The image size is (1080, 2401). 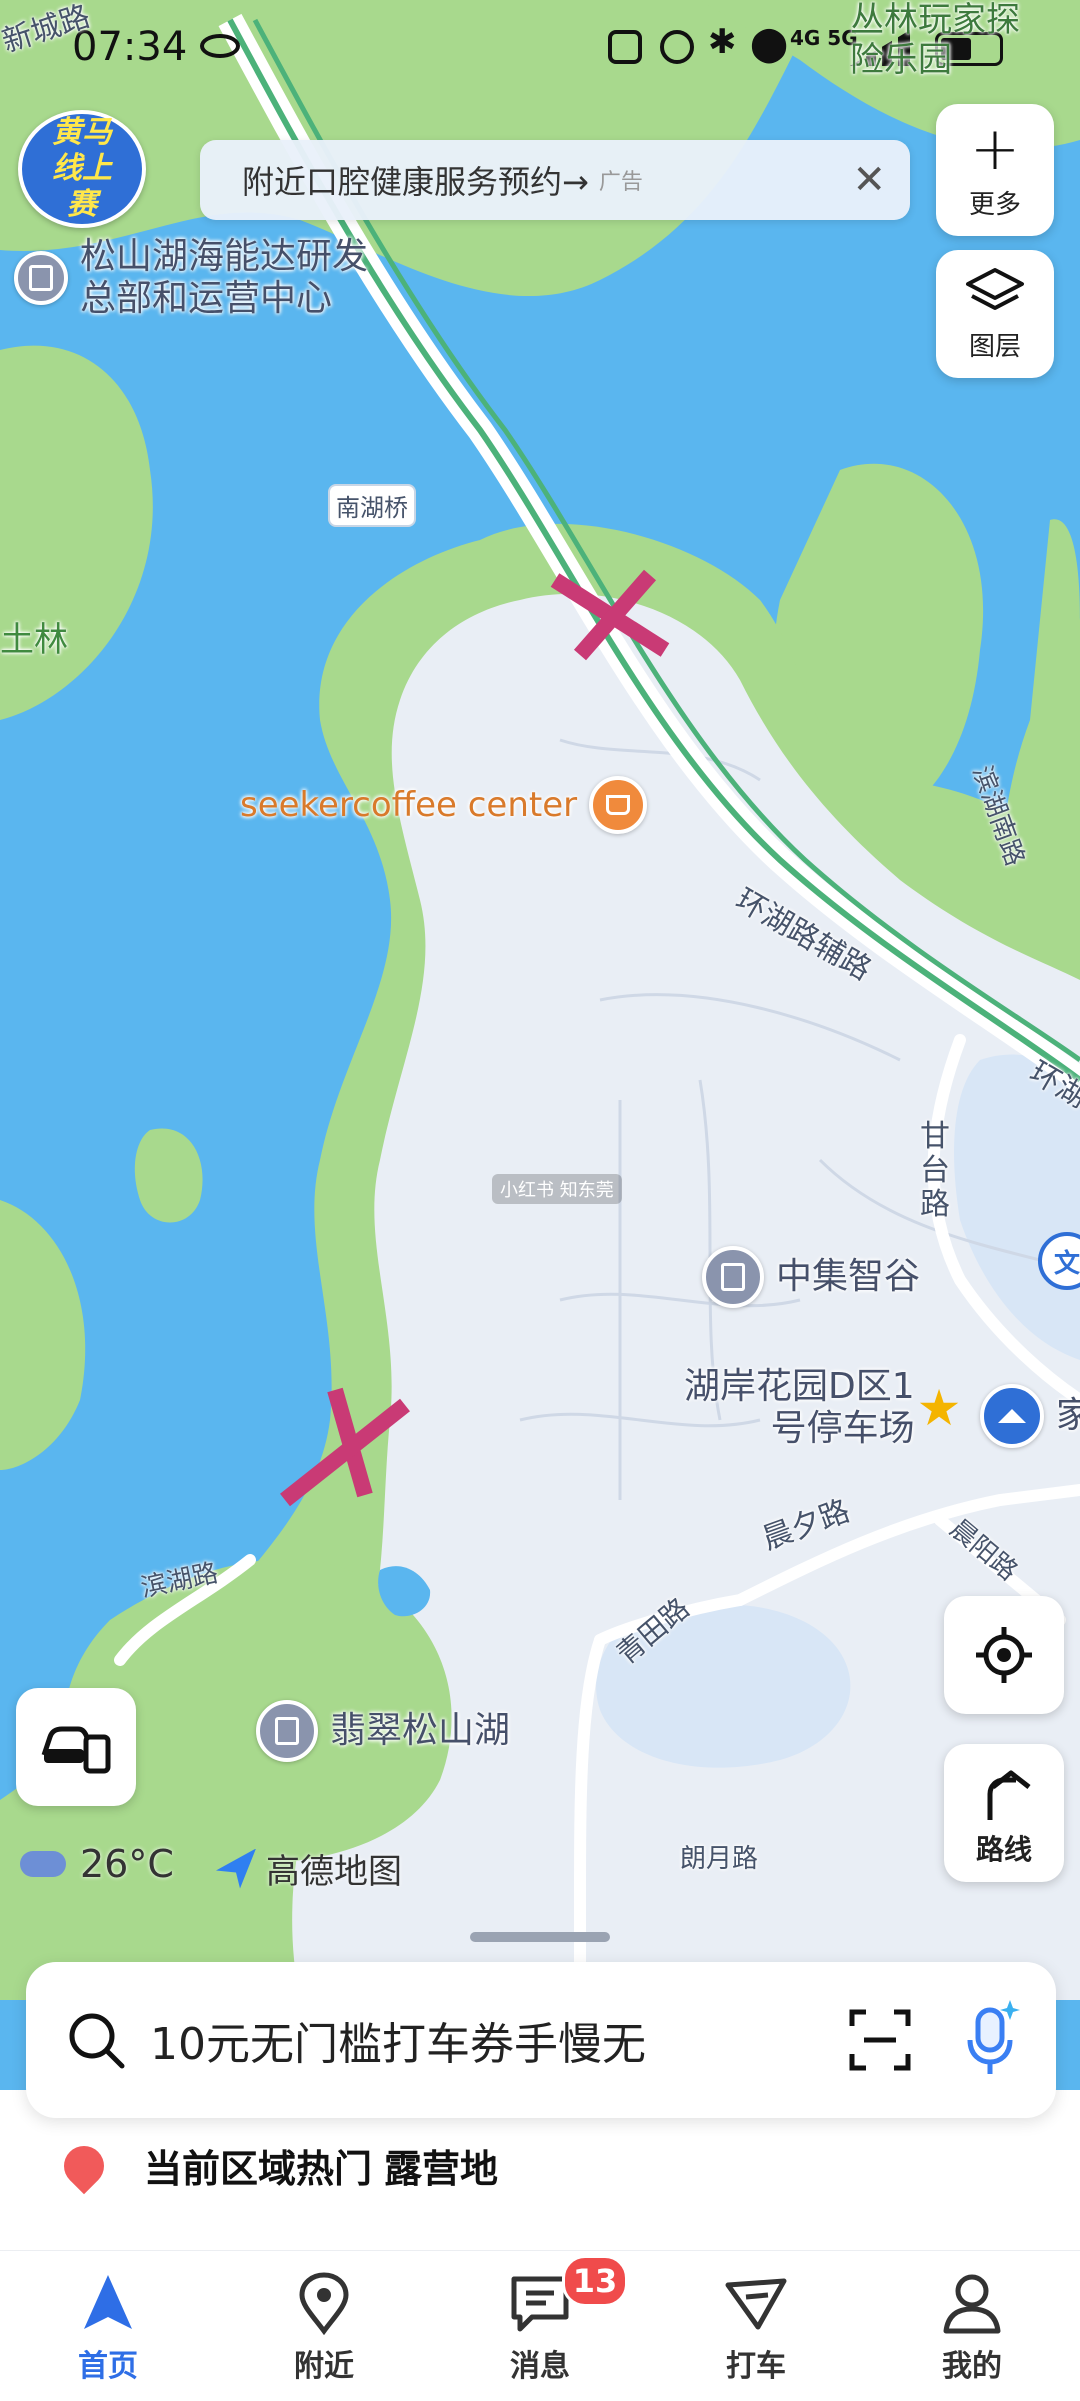 What do you see at coordinates (84, 2165) in the screenshot?
I see `location-pin-red-icon` at bounding box center [84, 2165].